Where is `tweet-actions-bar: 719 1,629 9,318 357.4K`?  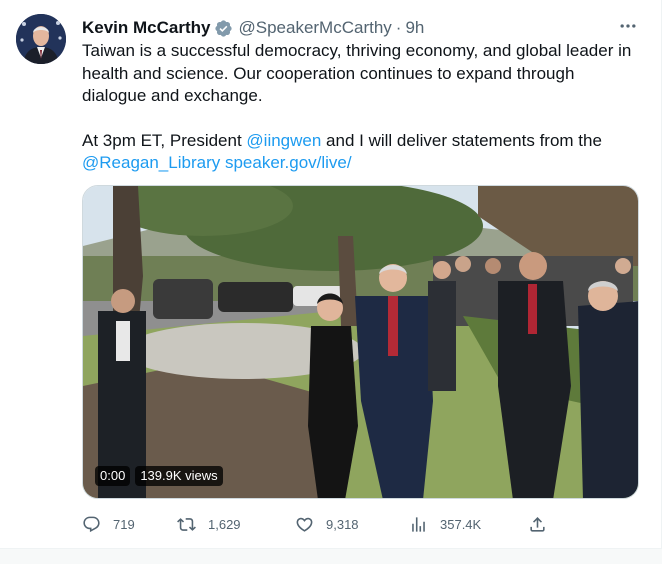
tweet-actions-bar: 719 1,629 9,318 357.4K is located at coordinates (317, 524).